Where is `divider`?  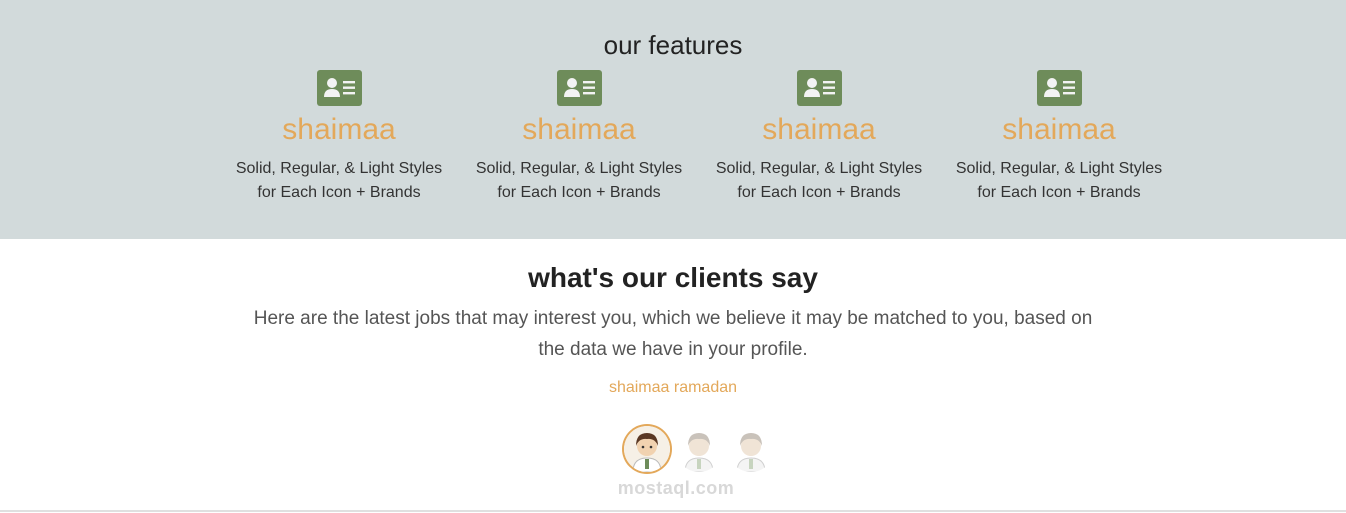
divider is located at coordinates (673, 511).